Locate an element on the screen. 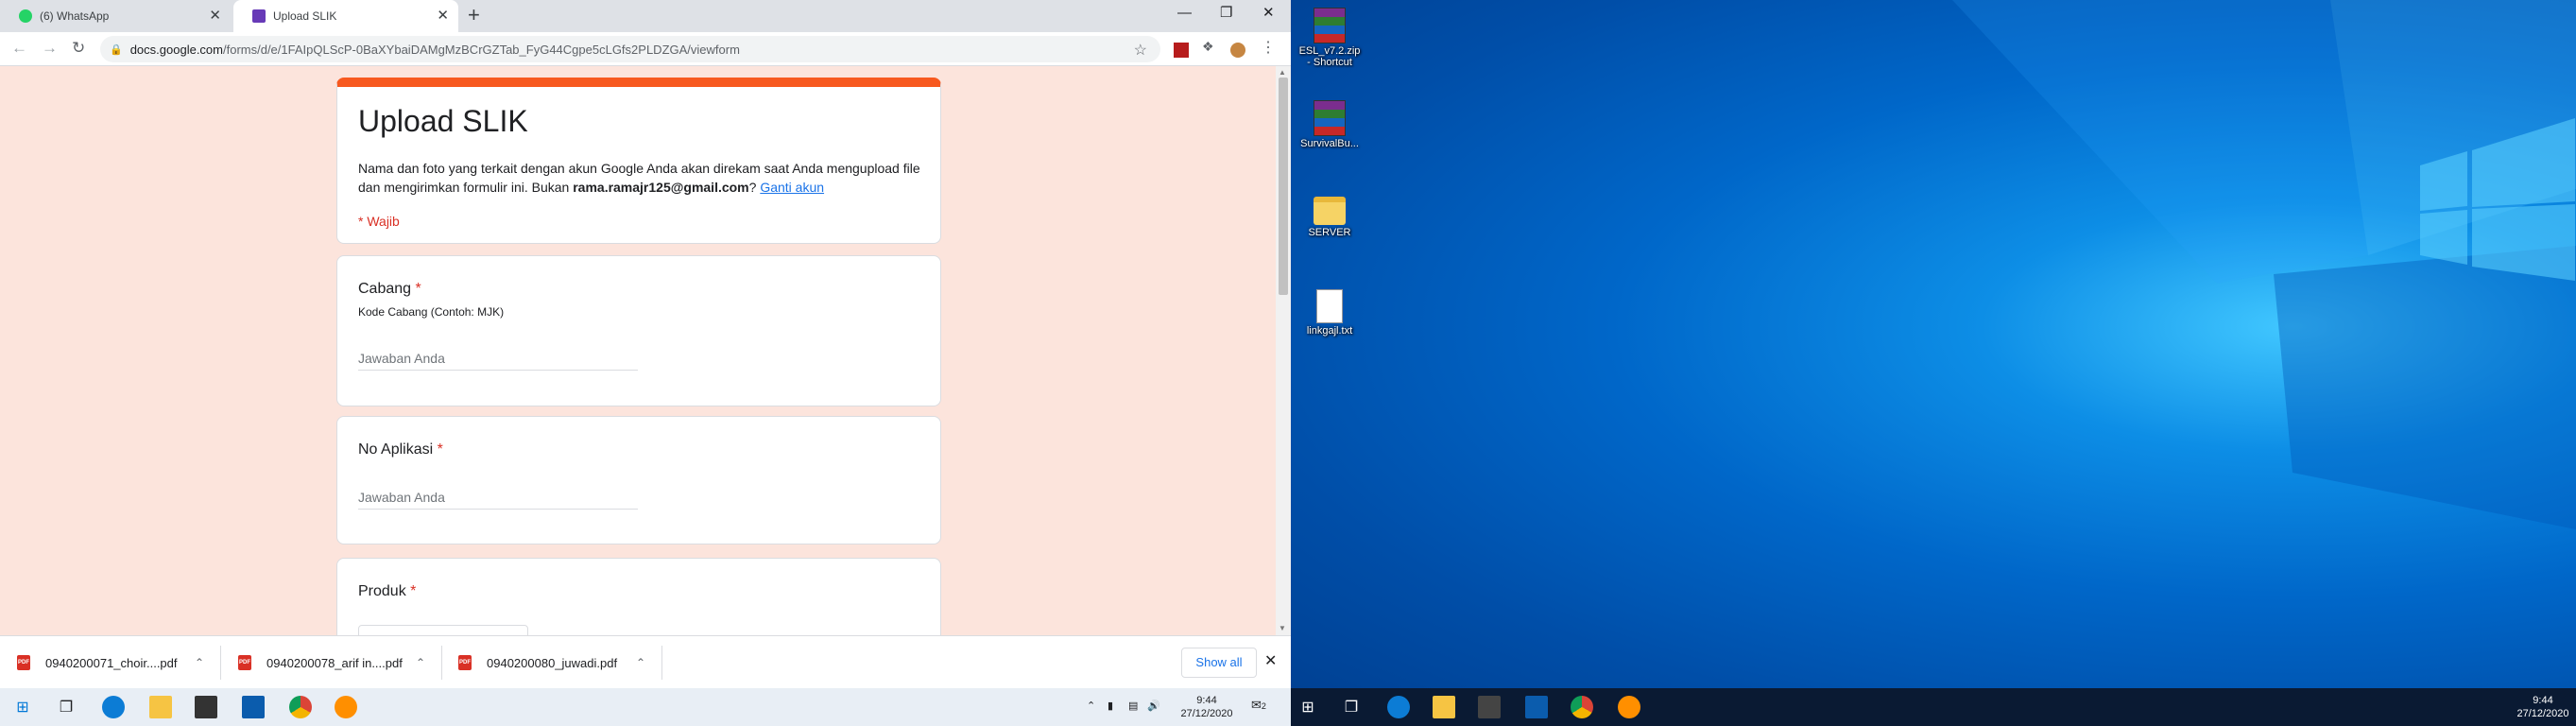  notification-icon: ✉2 is located at coordinates (1258, 712).